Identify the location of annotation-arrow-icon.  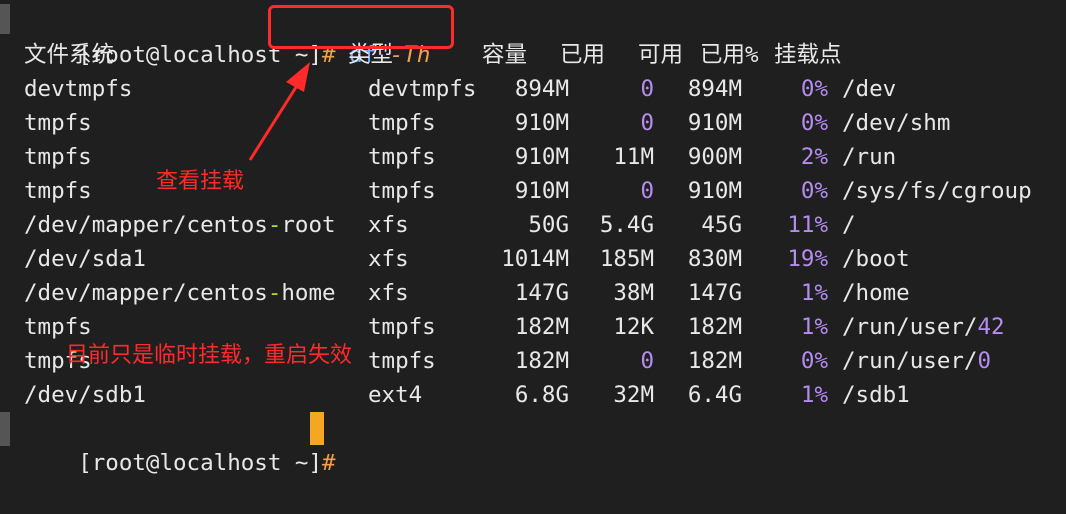
(279, 111).